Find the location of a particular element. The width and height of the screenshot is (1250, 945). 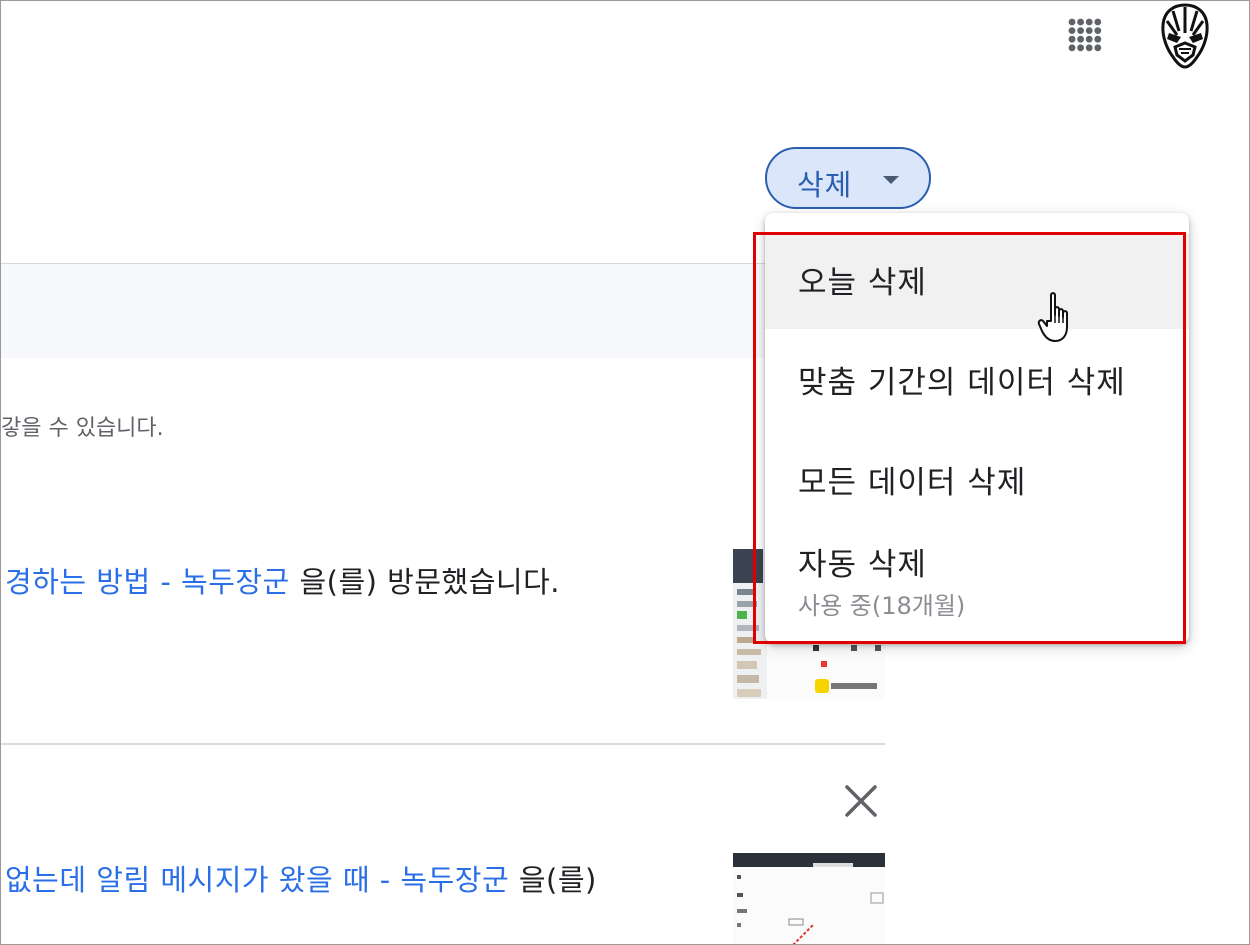

menu-item-label: 맞춤 기간의 데이터 삭제 is located at coordinates (962, 383).